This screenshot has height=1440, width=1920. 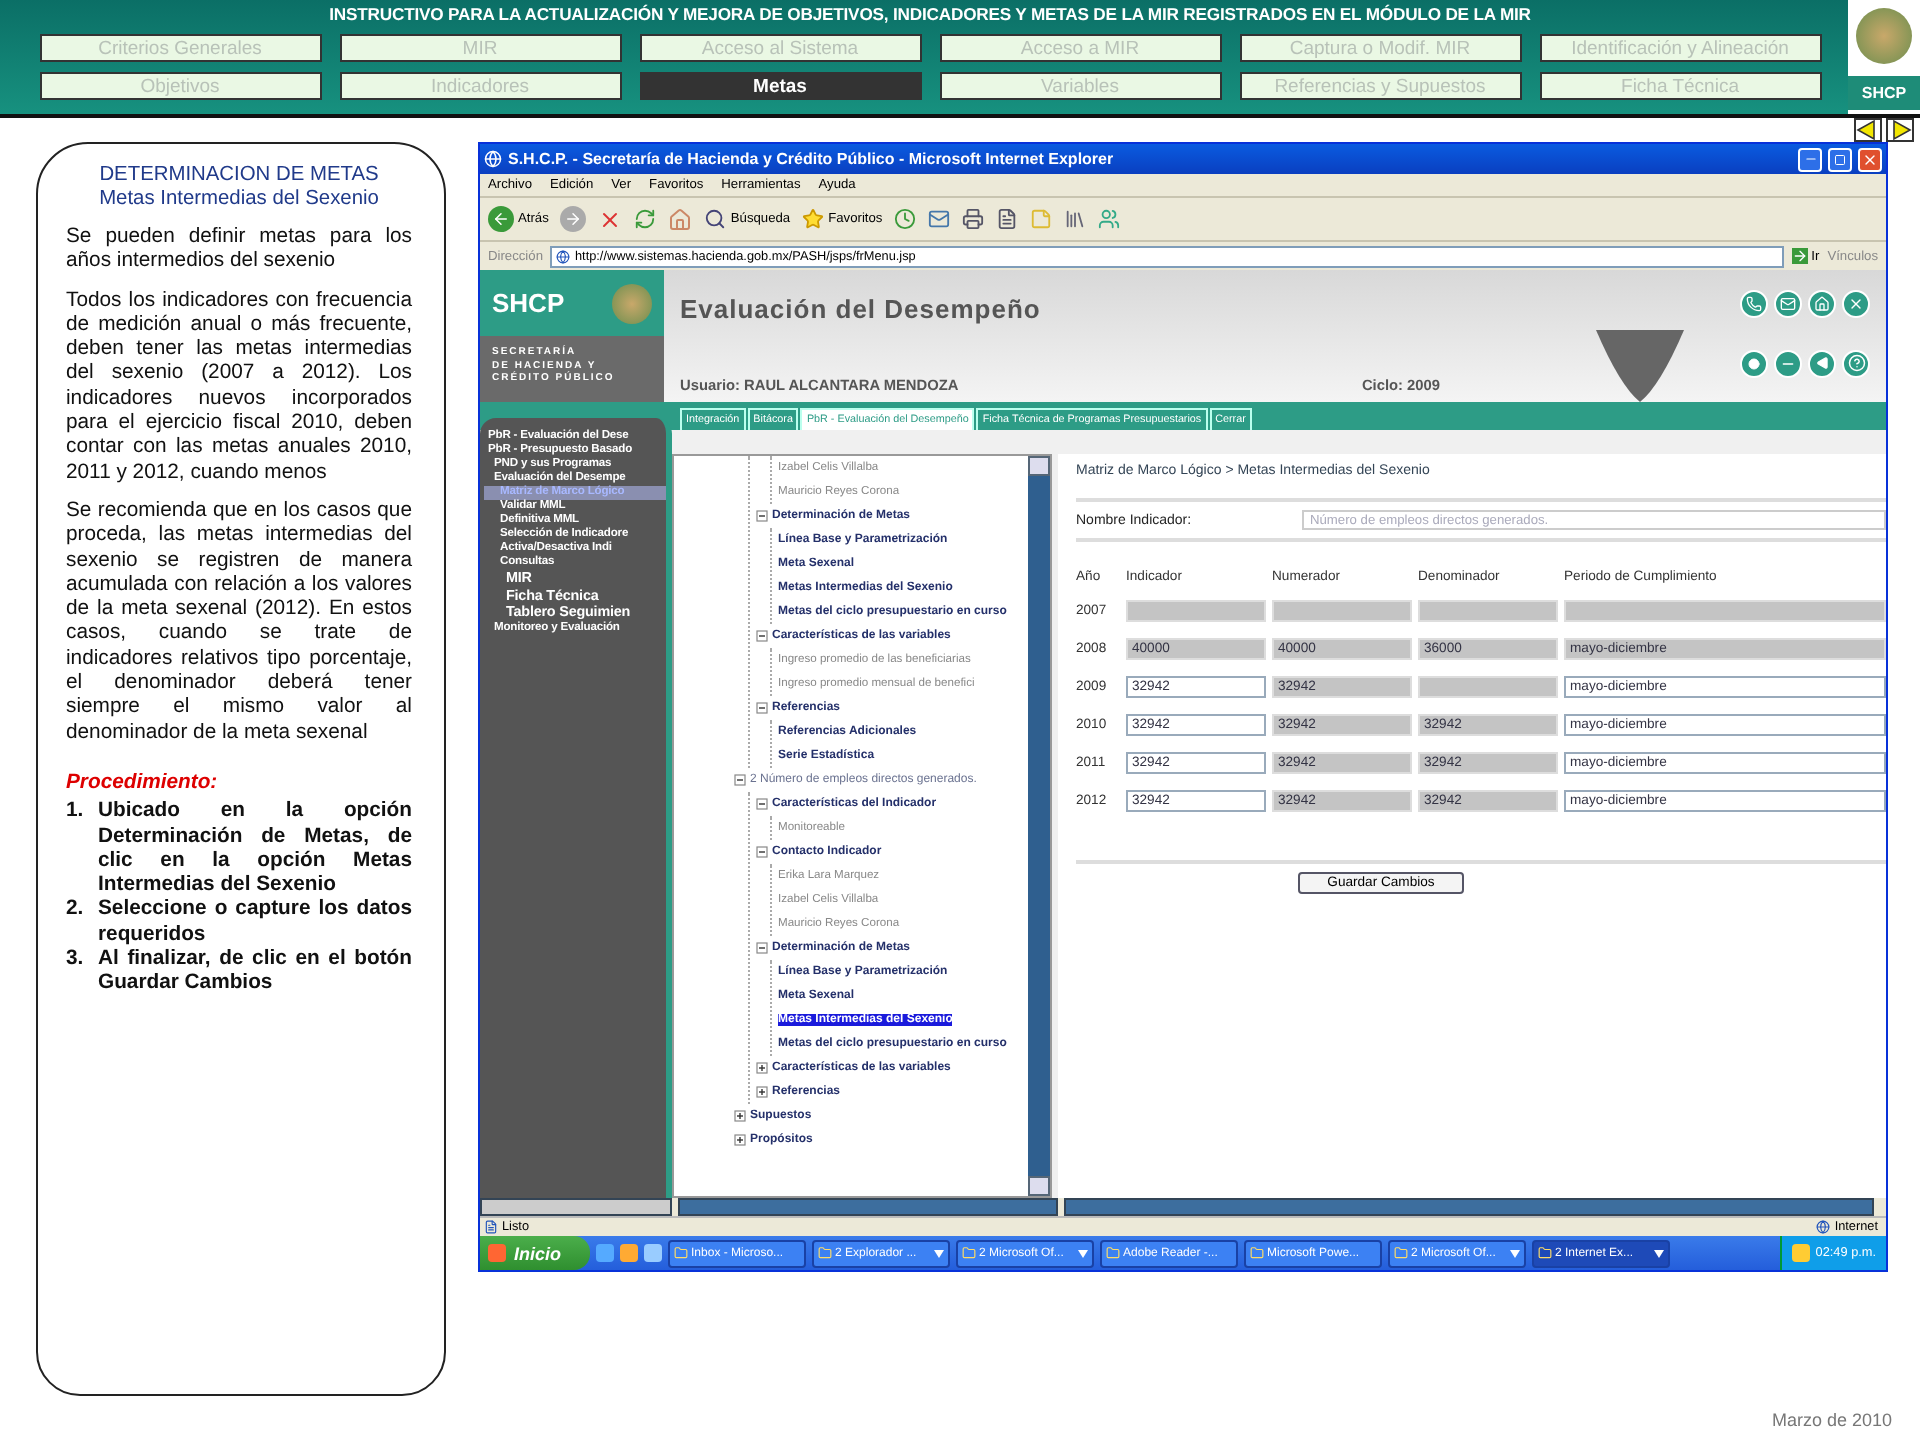 What do you see at coordinates (1822, 363) in the screenshot?
I see `back-icon` at bounding box center [1822, 363].